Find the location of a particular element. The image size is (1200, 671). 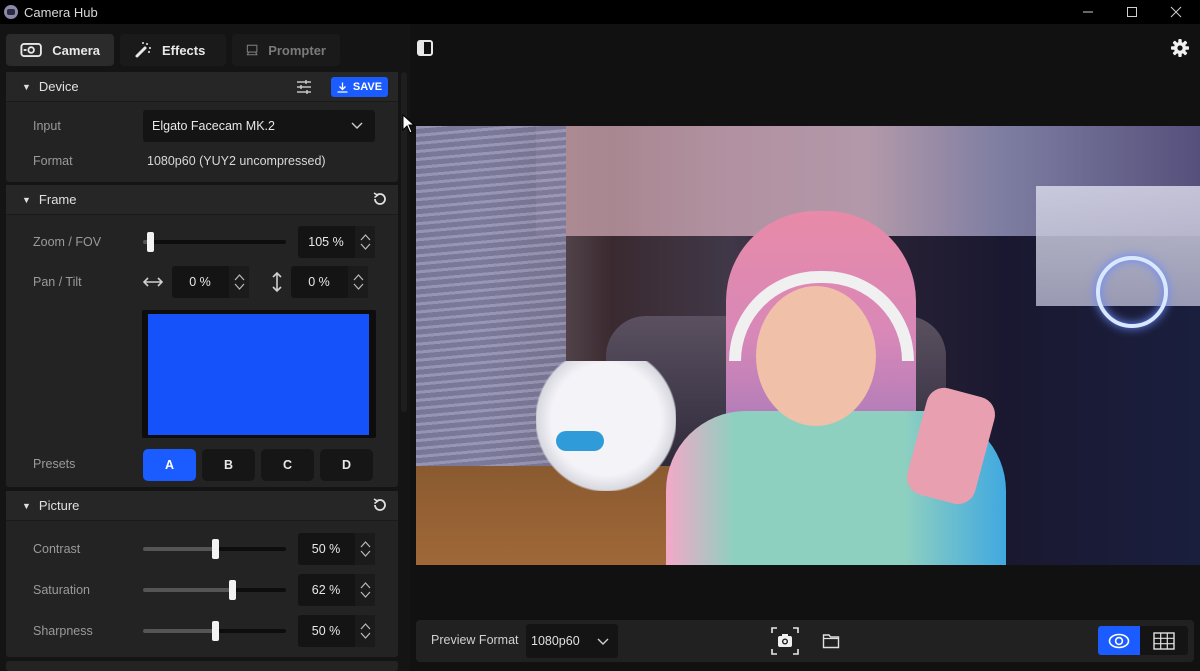

app-logo-icon is located at coordinates (11, 12).